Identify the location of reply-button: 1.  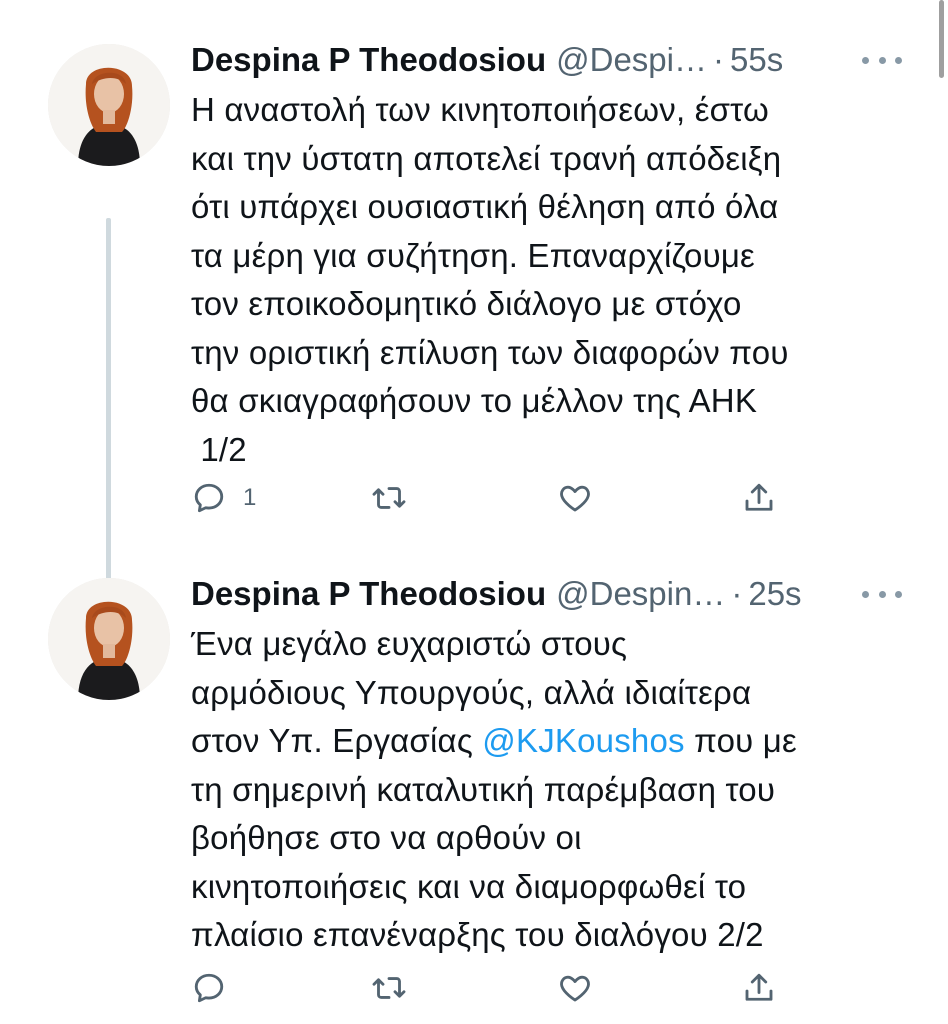
(223, 498).